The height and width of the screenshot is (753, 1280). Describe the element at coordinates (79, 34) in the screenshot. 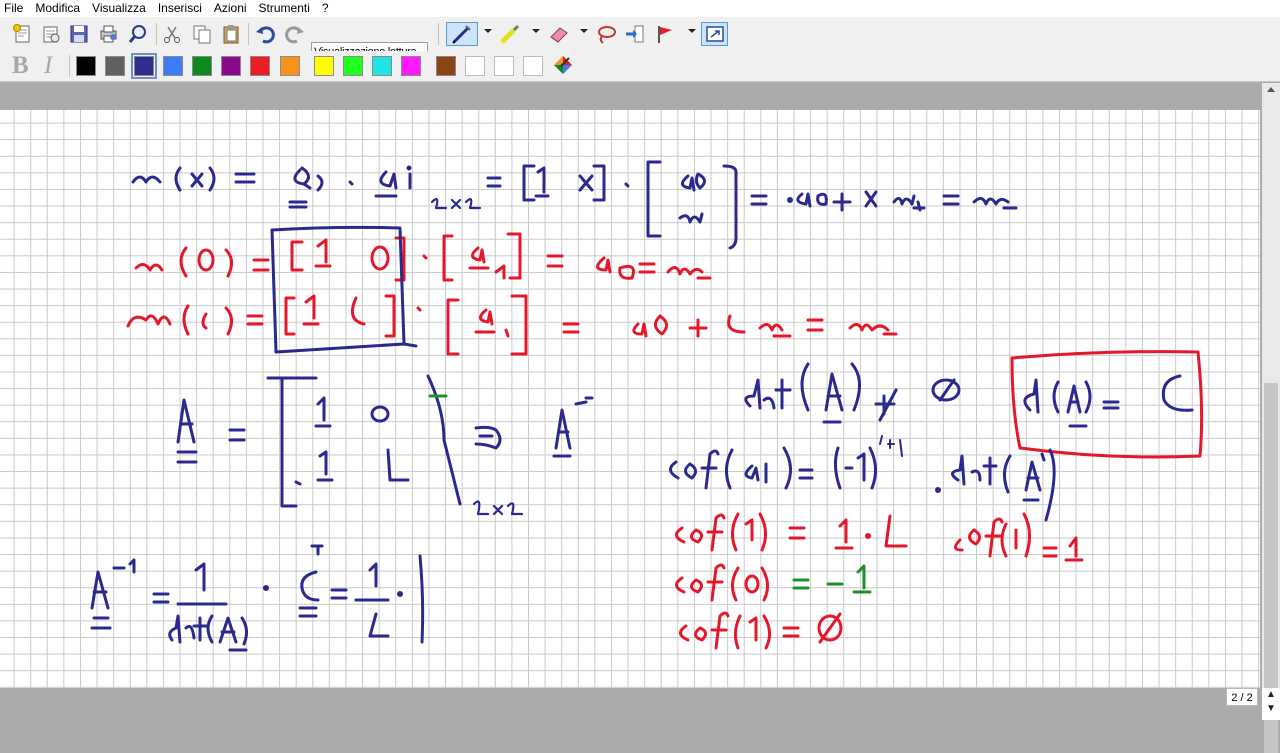

I see `save-icon` at that location.